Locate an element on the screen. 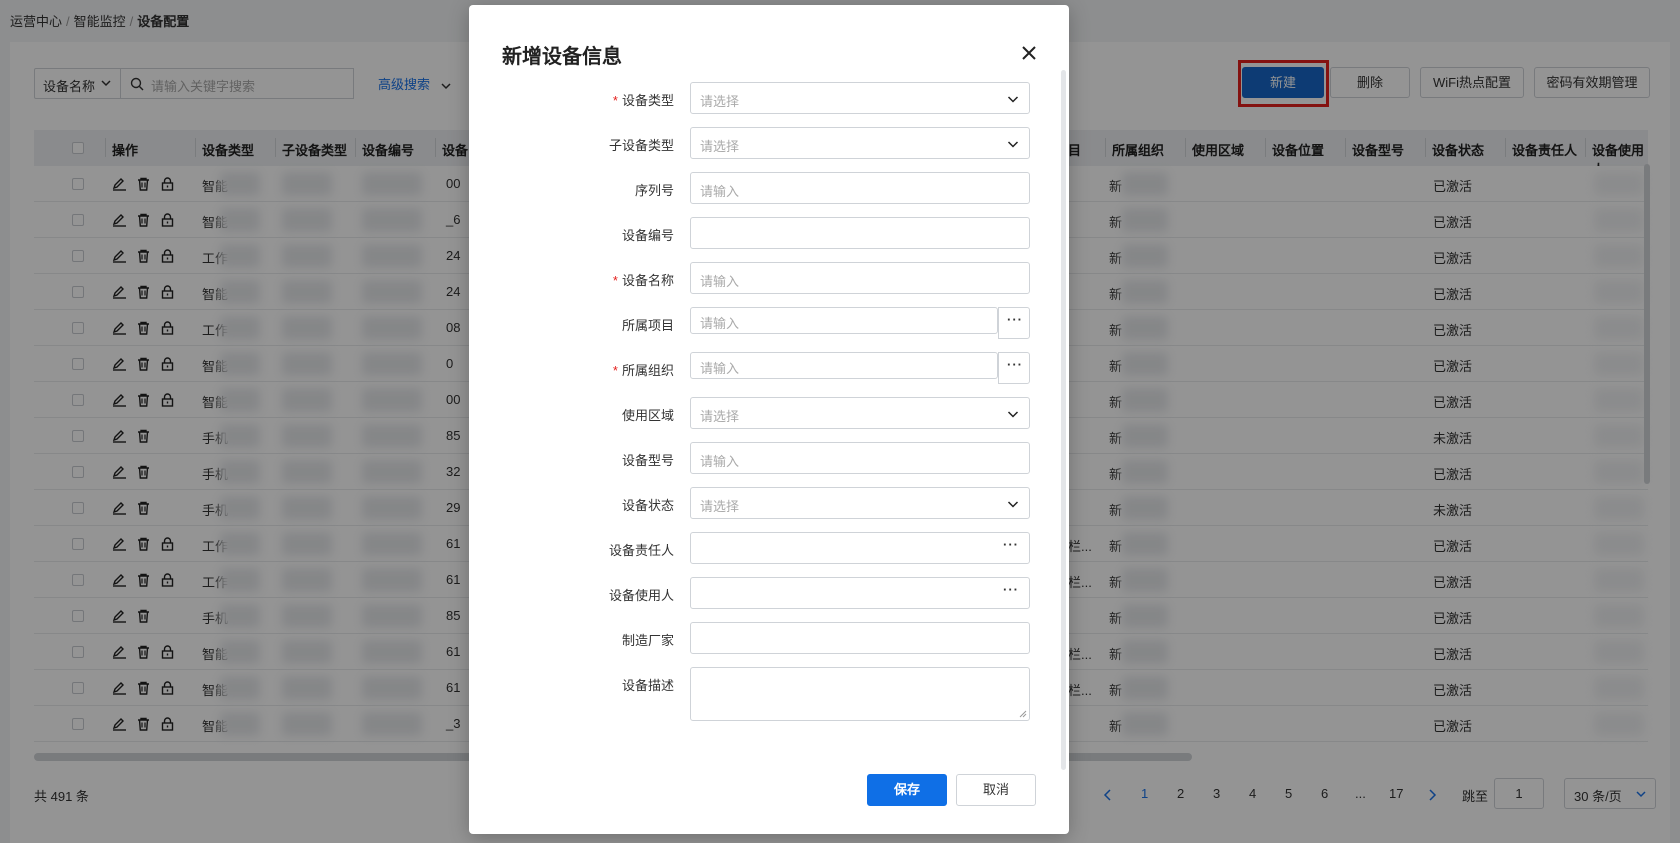  field-label-text: 设备状态 is located at coordinates (647, 505).